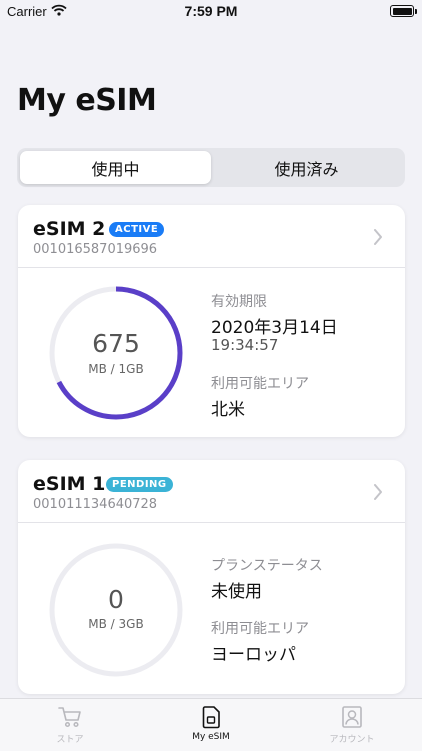  I want to click on expiry-time: 19:34:57, so click(245, 345).